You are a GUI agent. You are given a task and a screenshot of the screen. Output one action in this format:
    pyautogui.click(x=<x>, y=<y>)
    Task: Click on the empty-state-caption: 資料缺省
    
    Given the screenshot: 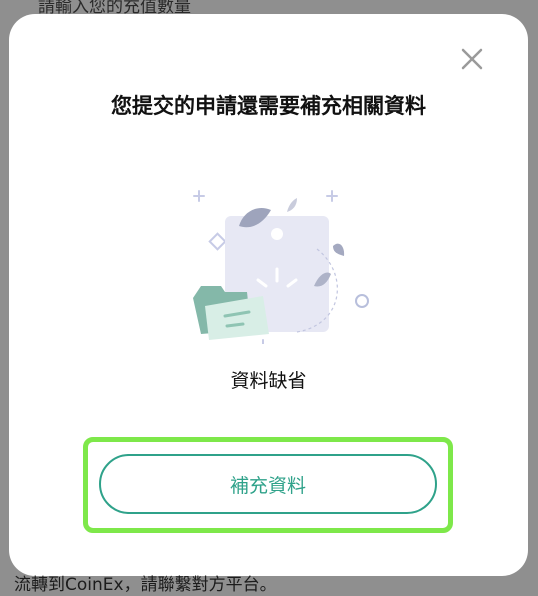 What is the action you would take?
    pyautogui.click(x=268, y=381)
    